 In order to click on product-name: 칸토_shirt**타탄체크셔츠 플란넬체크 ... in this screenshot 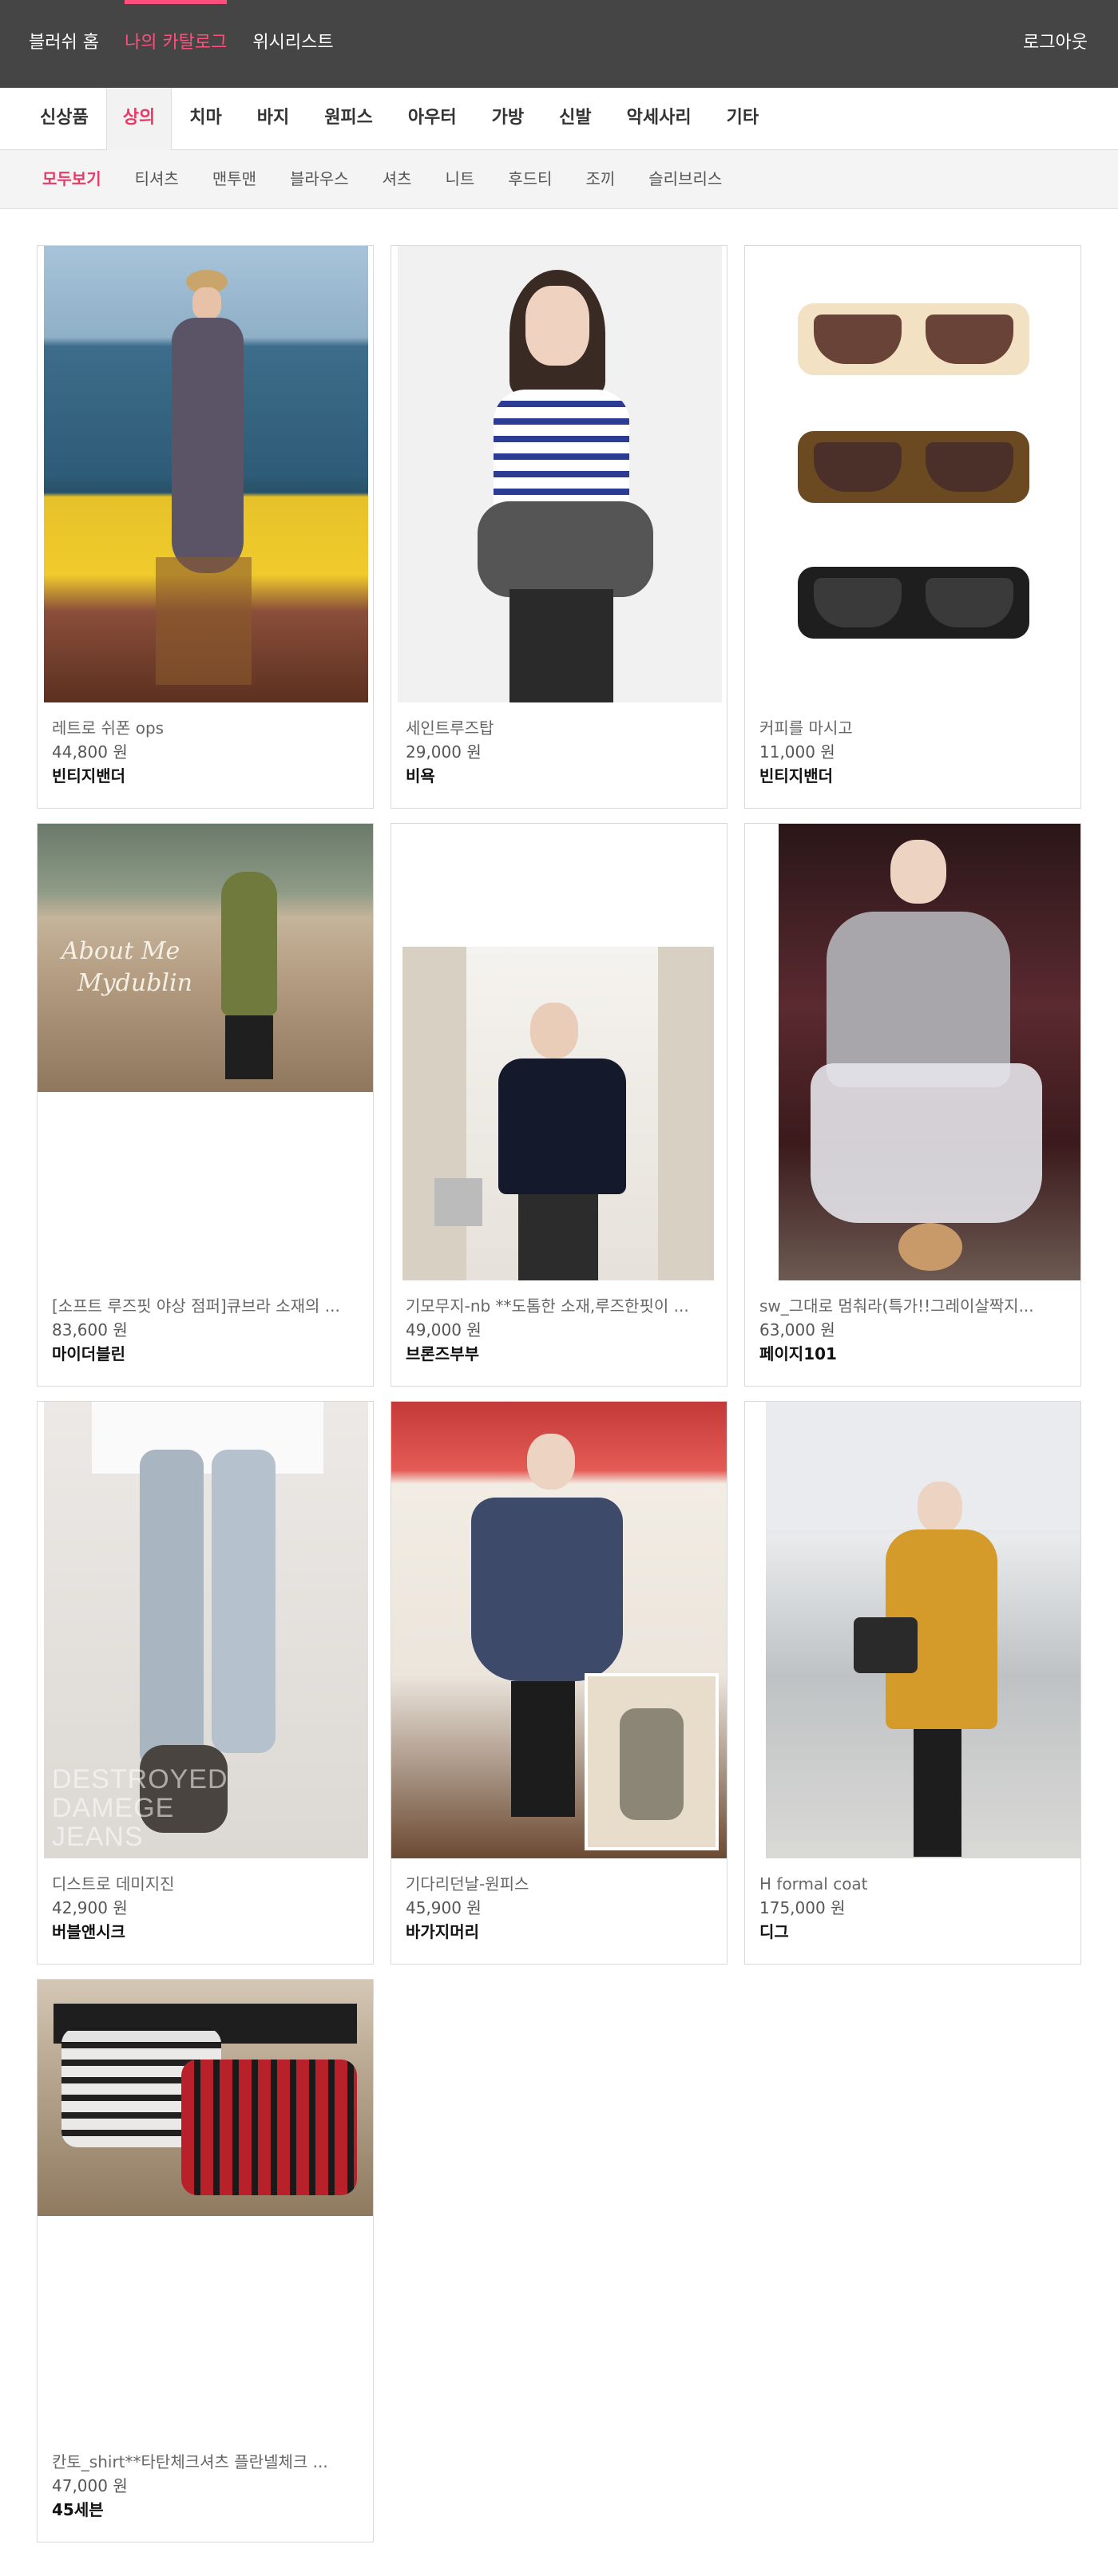, I will do `click(207, 2462)`.